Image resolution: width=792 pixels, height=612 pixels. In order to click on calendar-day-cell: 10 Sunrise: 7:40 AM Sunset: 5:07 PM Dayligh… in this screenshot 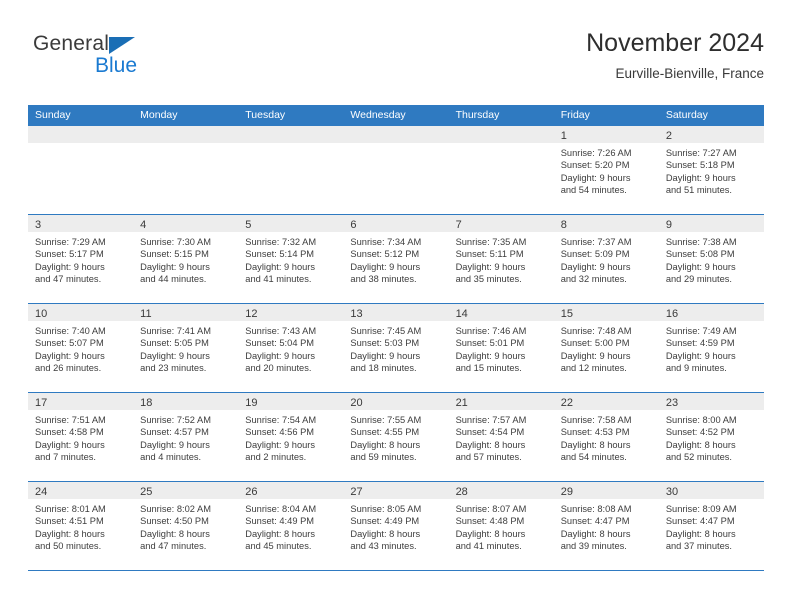, I will do `click(81, 348)`.